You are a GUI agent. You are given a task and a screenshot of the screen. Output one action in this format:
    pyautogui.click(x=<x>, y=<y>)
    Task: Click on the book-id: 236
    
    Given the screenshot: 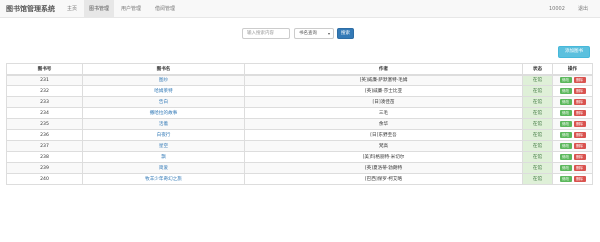 What is the action you would take?
    pyautogui.click(x=44, y=135)
    